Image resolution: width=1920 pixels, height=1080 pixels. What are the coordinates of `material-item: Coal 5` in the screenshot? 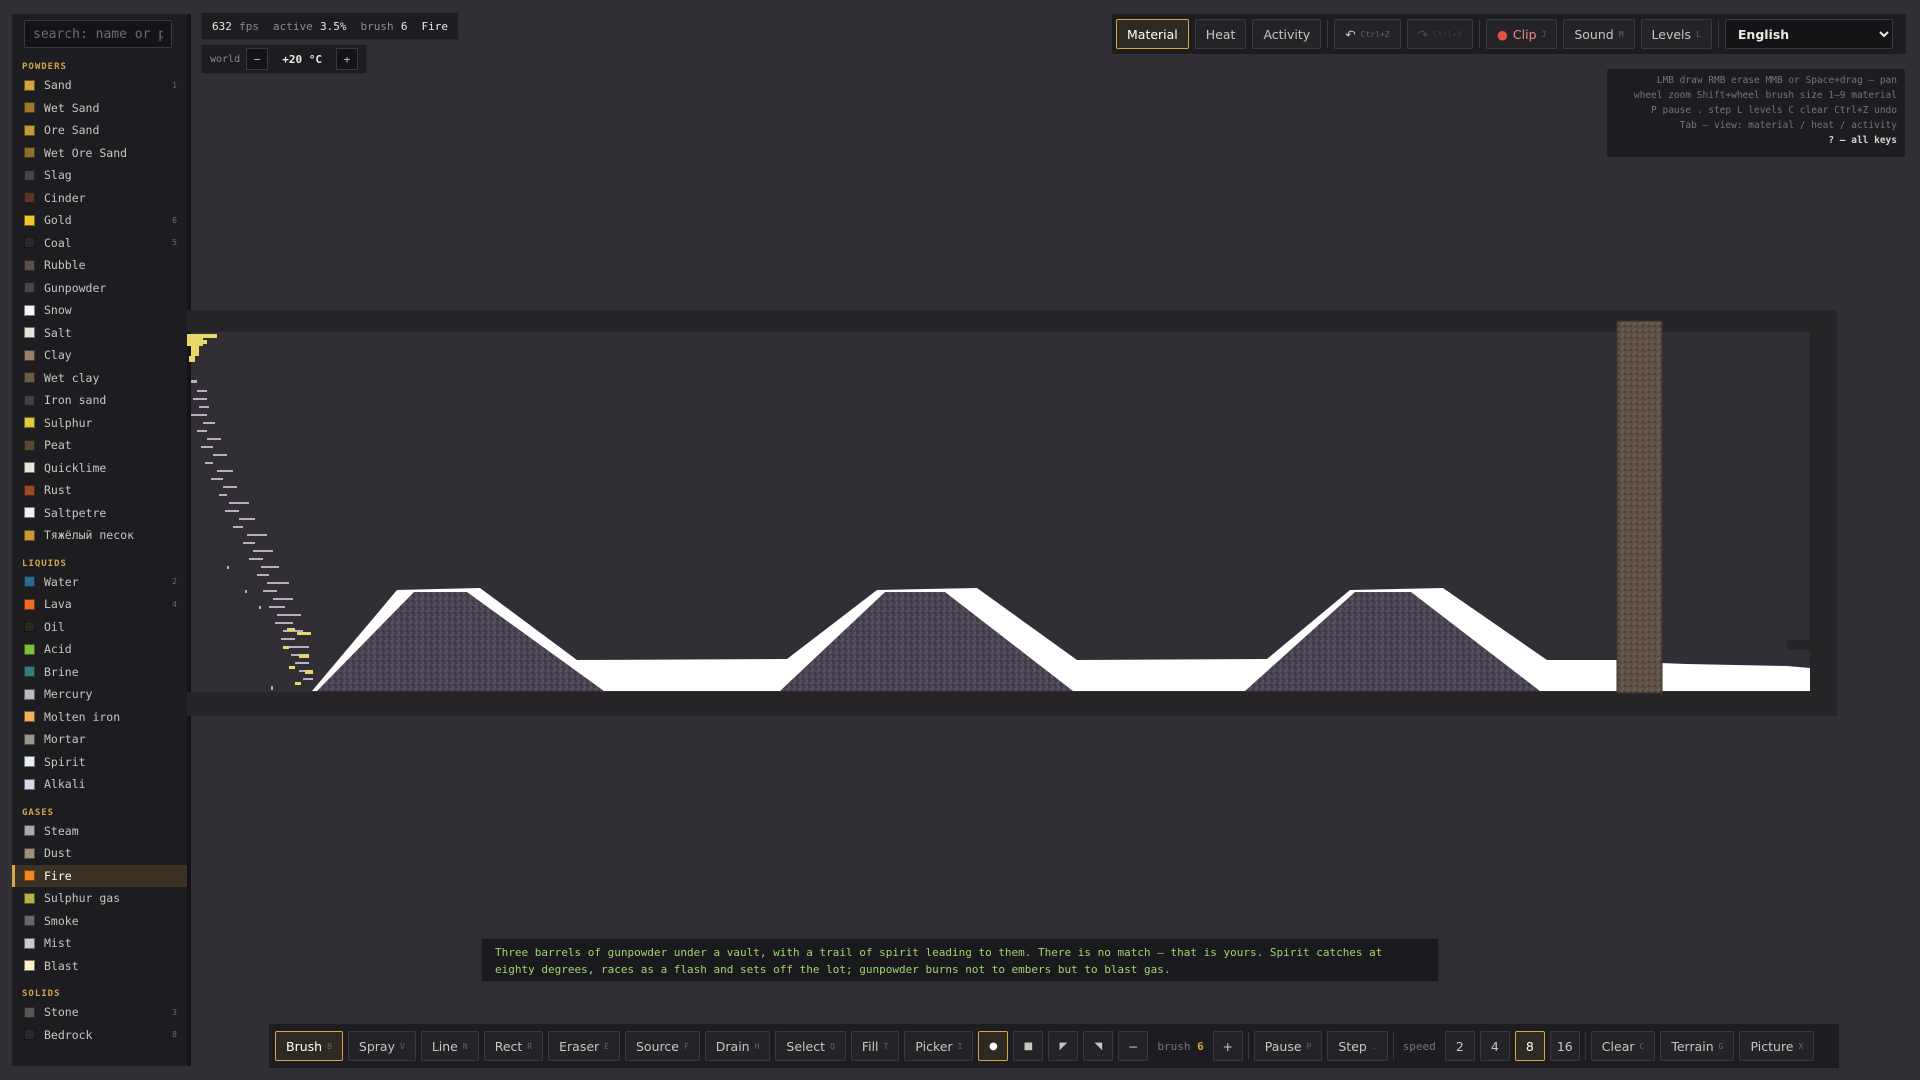 It's located at (99, 243).